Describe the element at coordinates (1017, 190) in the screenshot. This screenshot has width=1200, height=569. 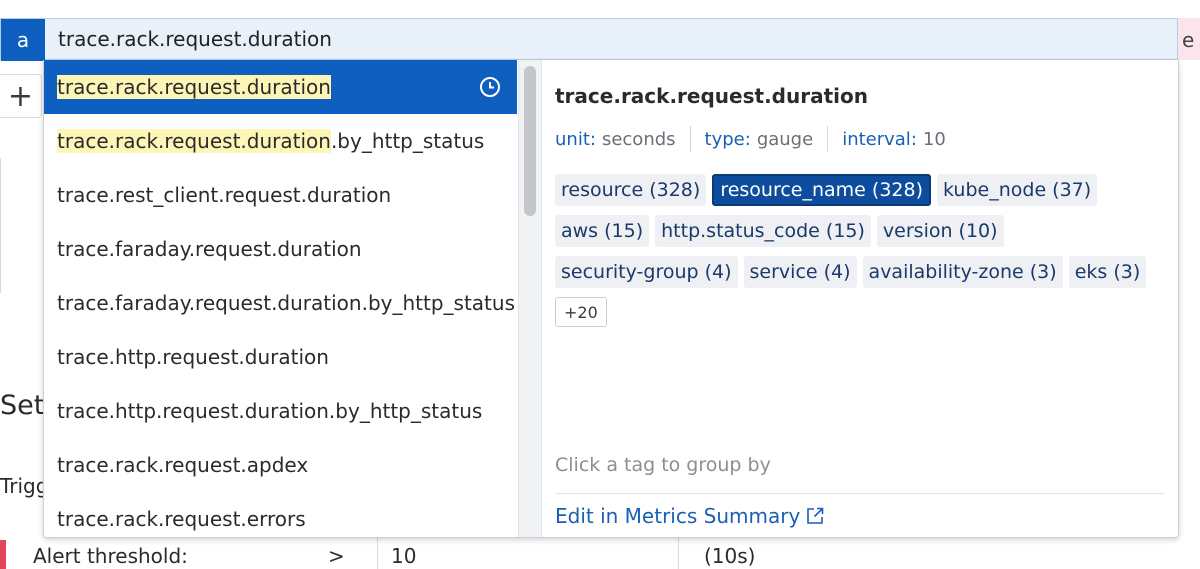
I see `tag-chip: kube_node (37)` at that location.